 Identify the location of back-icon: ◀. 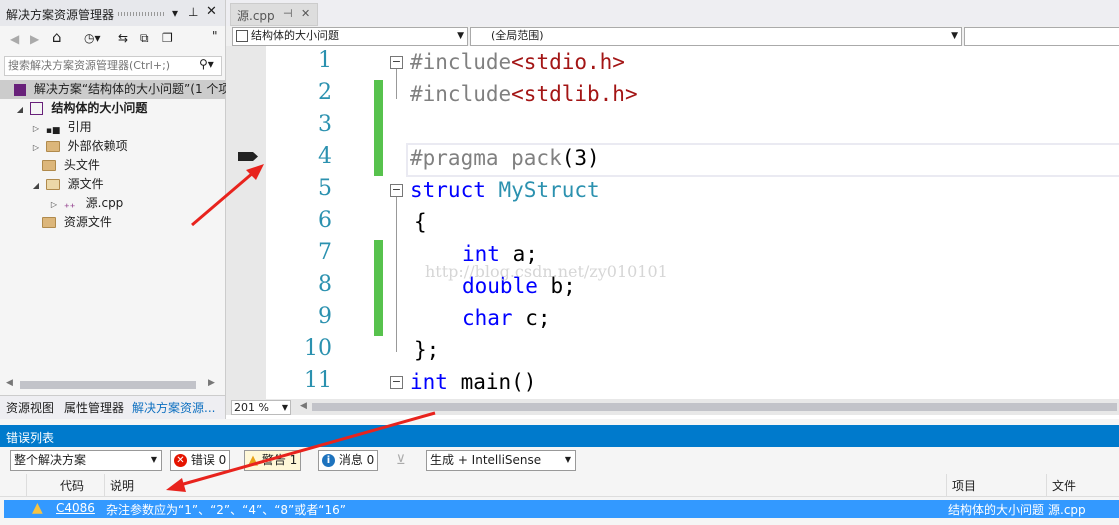
(14, 39).